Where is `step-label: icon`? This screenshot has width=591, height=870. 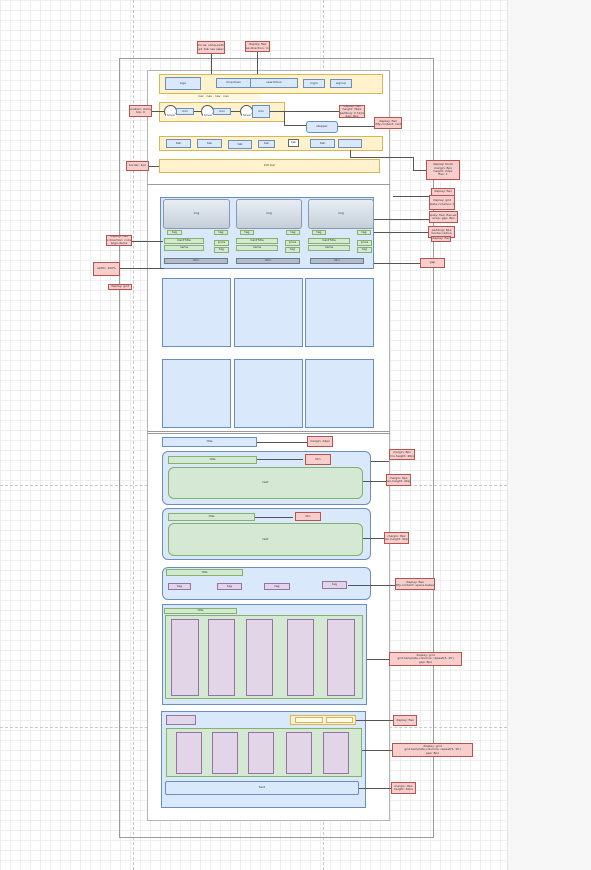 step-label: icon is located at coordinates (185, 111).